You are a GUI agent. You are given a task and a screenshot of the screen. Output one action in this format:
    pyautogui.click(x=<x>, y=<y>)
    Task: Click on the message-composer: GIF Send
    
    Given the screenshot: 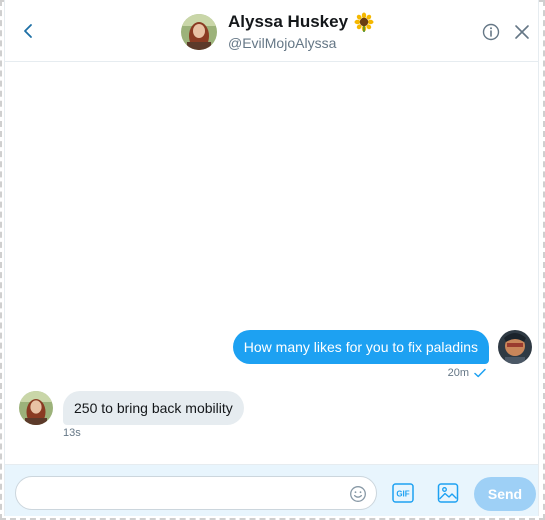 What is the action you would take?
    pyautogui.click(x=271, y=490)
    